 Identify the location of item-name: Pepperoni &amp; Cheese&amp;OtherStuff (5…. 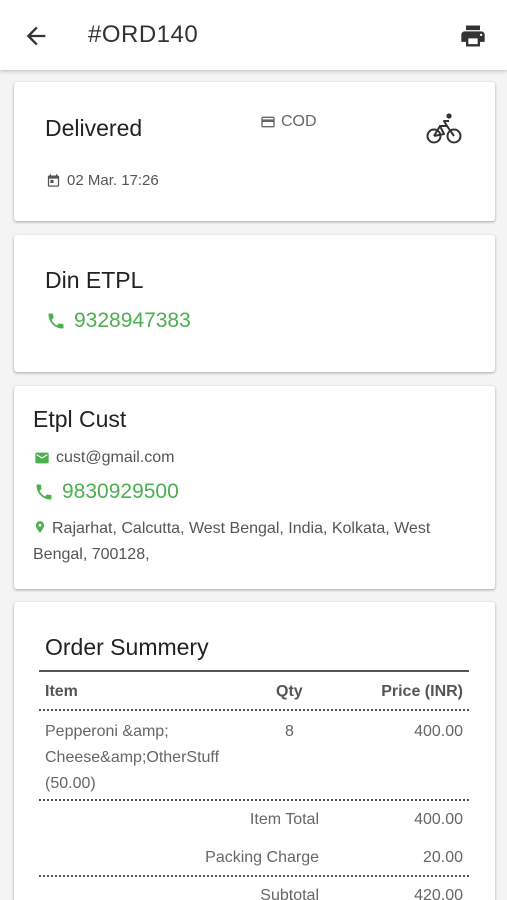
(132, 757).